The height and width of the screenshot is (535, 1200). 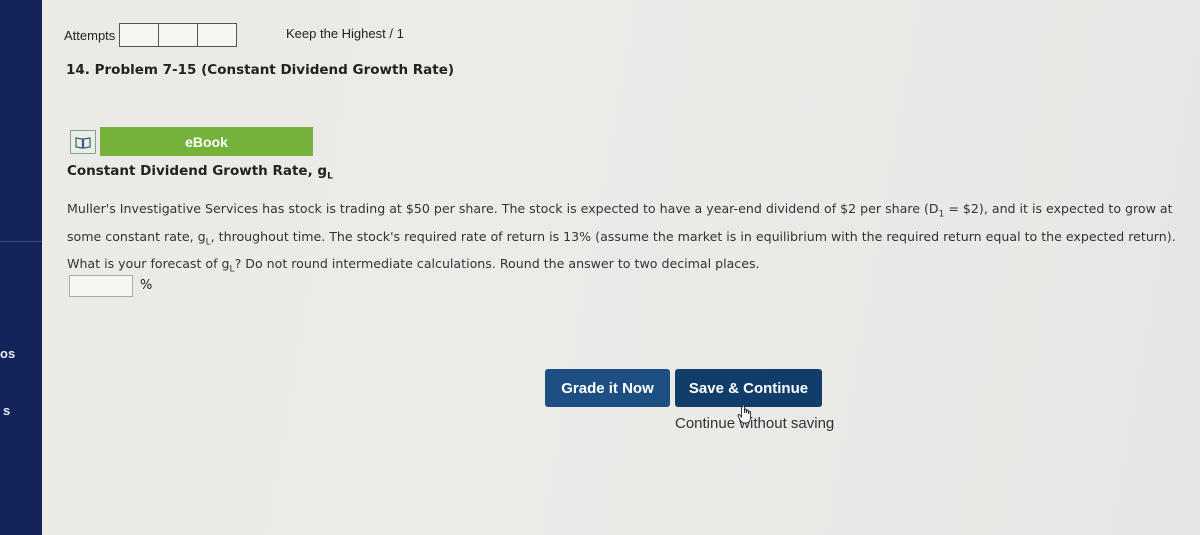 I want to click on sidebar-divider, so click(x=21, y=241).